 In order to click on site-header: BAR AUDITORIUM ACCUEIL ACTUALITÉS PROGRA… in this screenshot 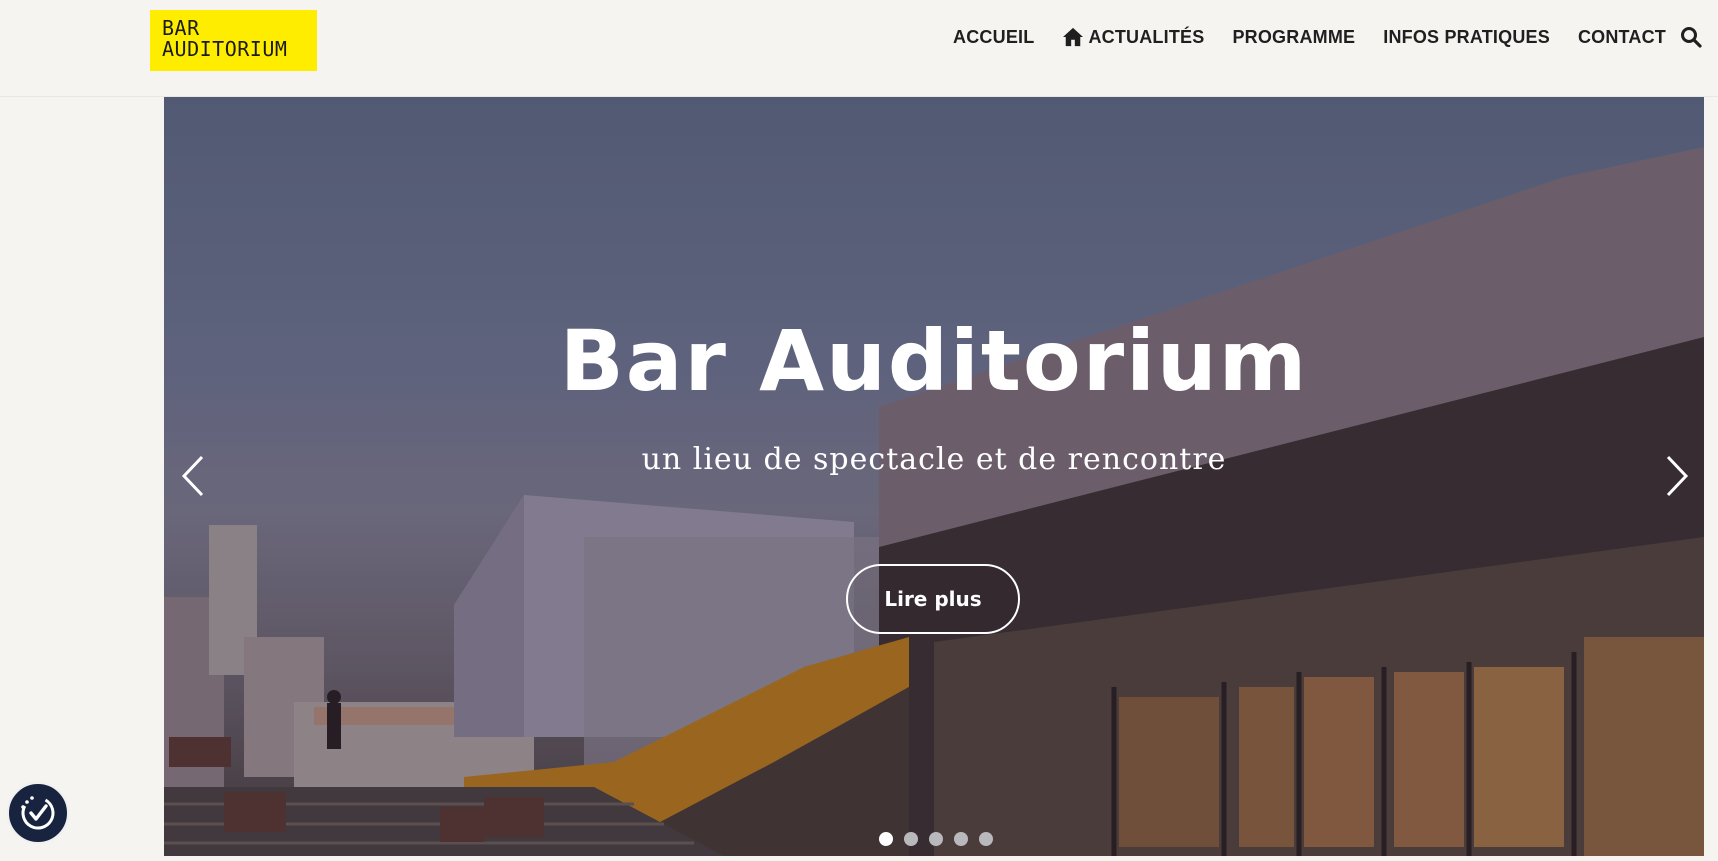, I will do `click(859, 48)`.